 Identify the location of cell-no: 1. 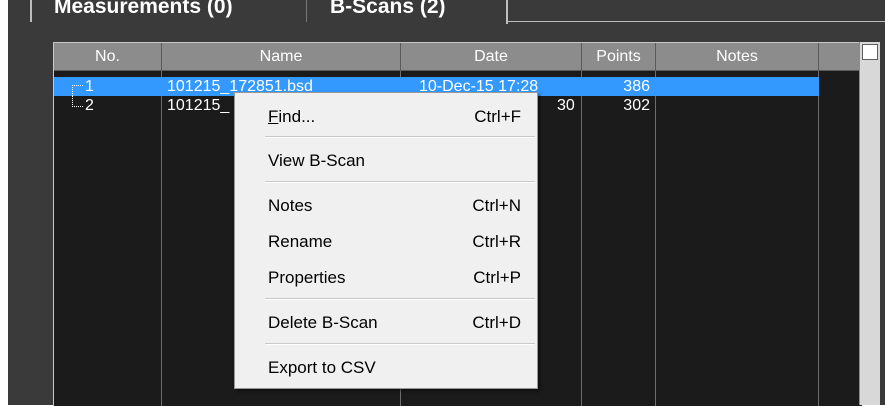
(89, 86).